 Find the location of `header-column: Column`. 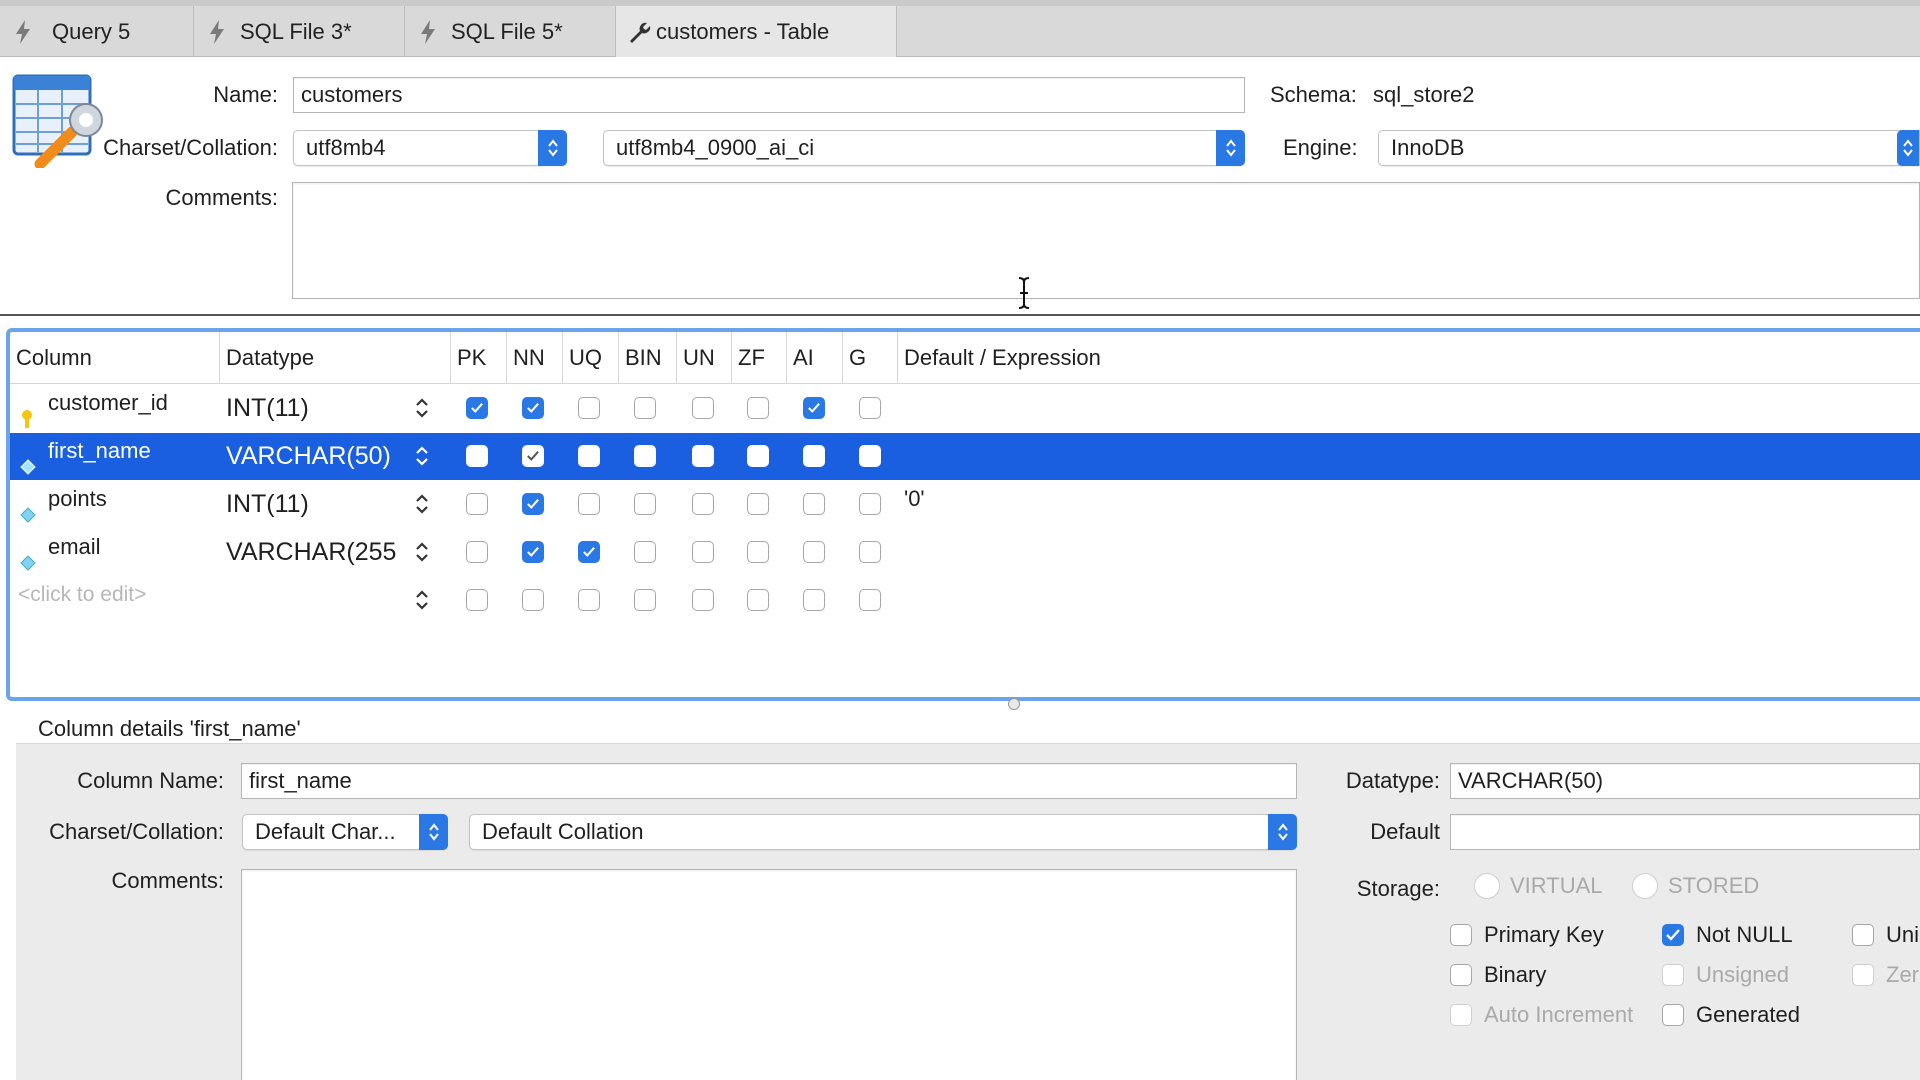

header-column: Column is located at coordinates (115, 358).